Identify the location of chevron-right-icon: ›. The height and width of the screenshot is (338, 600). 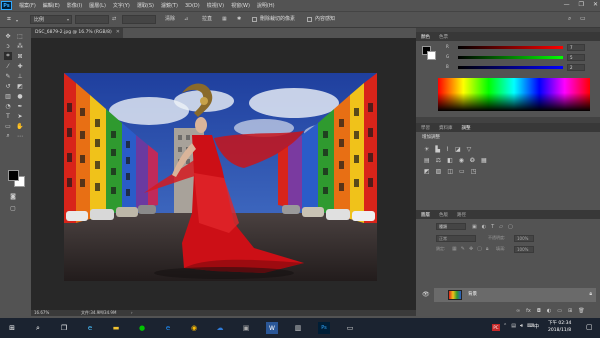
(132, 313).